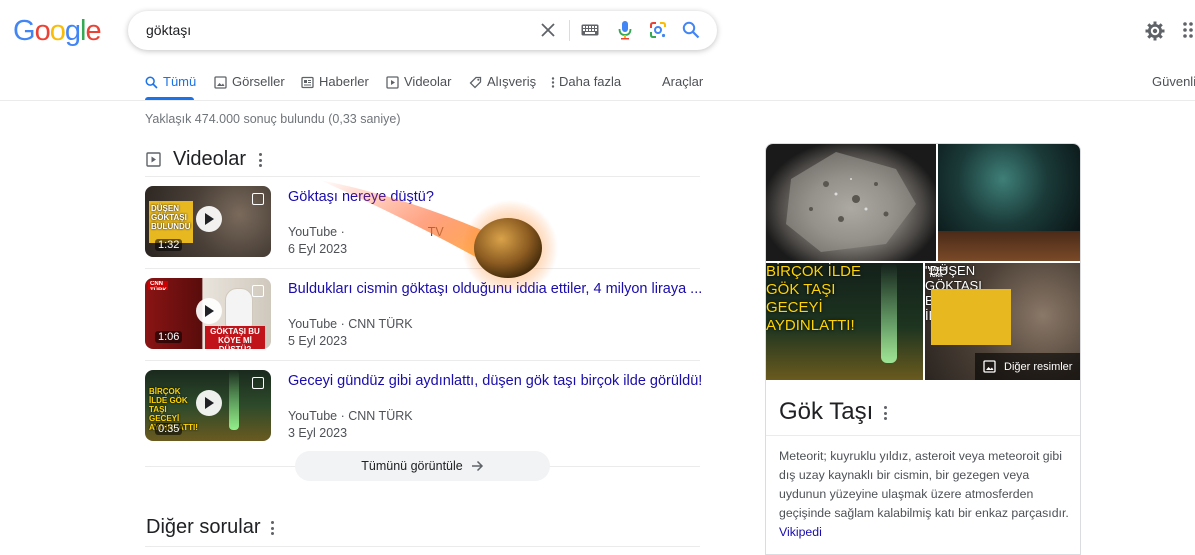 The height and width of the screenshot is (555, 1195). What do you see at coordinates (239, 308) in the screenshot?
I see `thumb-person` at bounding box center [239, 308].